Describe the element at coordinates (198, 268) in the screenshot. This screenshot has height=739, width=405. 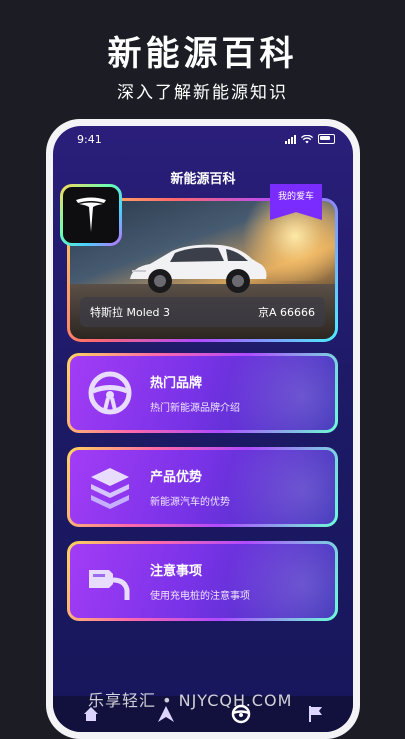
I see `car-image` at that location.